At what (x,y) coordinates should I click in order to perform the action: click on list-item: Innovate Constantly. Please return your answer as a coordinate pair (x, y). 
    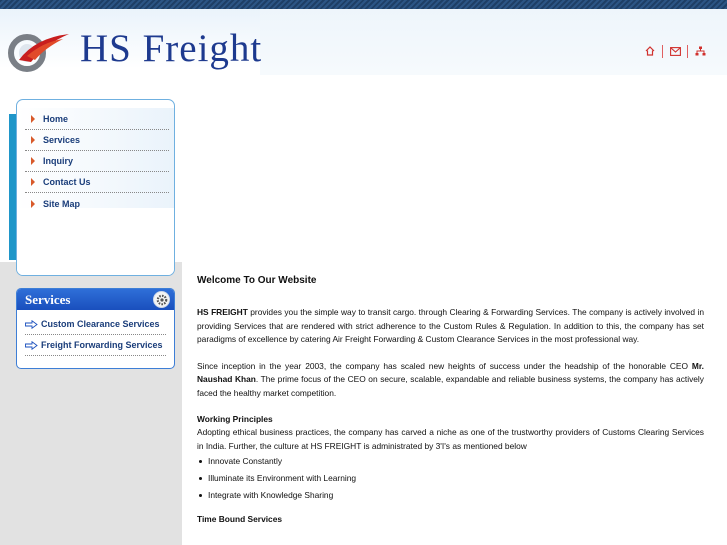
    Looking at the image, I should click on (450, 461).